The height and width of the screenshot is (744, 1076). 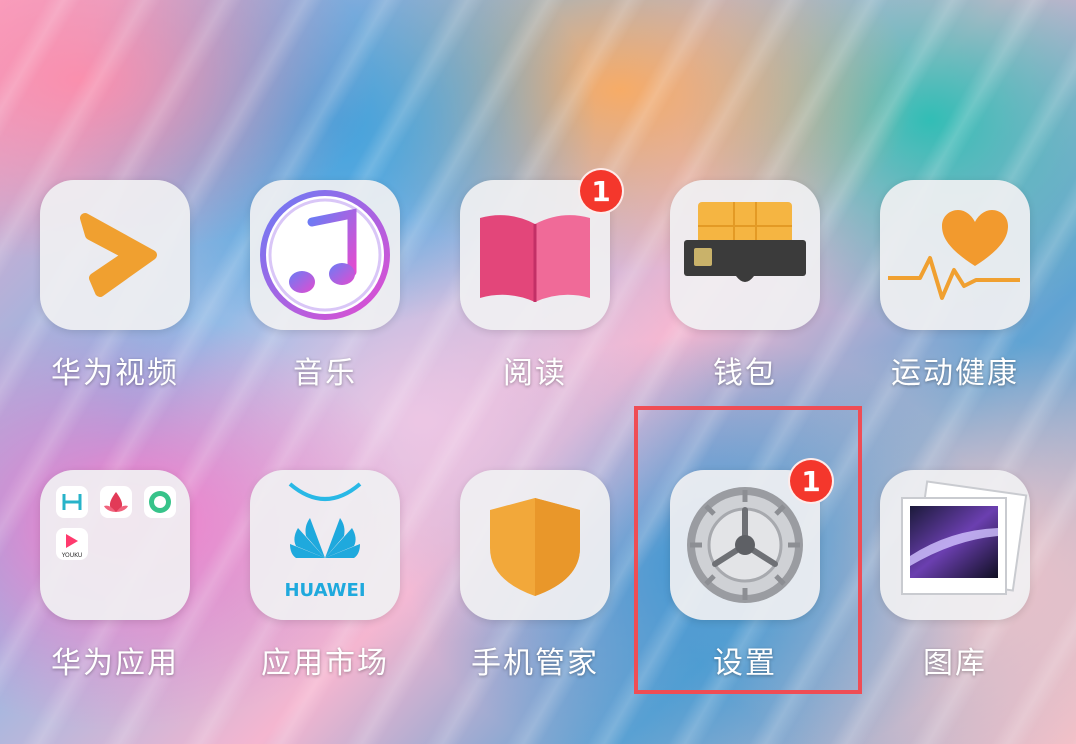 What do you see at coordinates (115, 663) in the screenshot?
I see `app-label: 华为应用` at bounding box center [115, 663].